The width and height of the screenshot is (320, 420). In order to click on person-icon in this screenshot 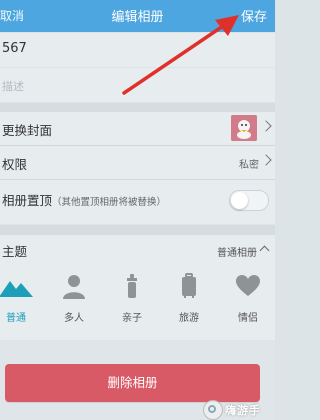, I will do `click(74, 287)`.